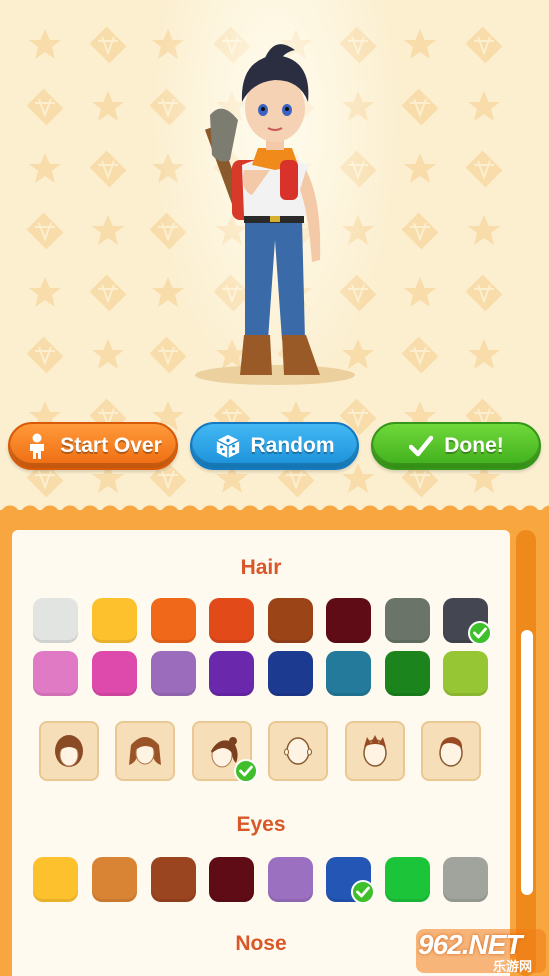 This screenshot has height=976, width=549. I want to click on done-label: Done!, so click(474, 445).